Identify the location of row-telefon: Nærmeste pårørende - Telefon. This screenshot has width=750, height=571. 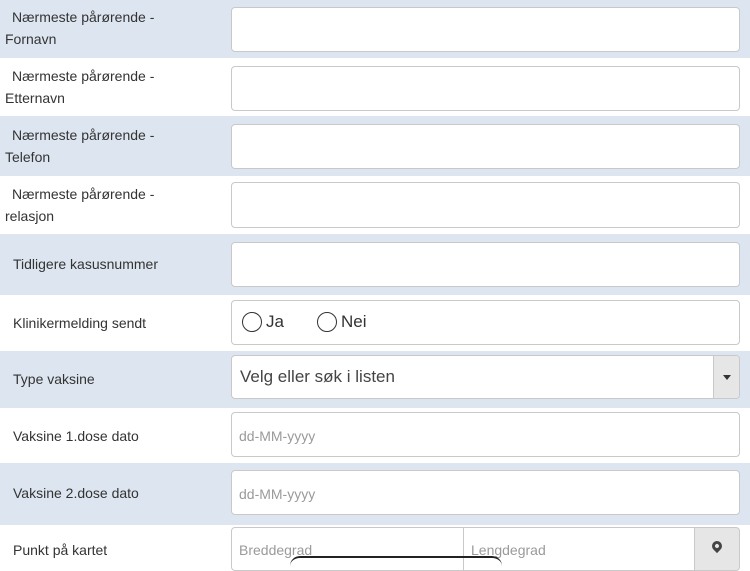
(375, 146).